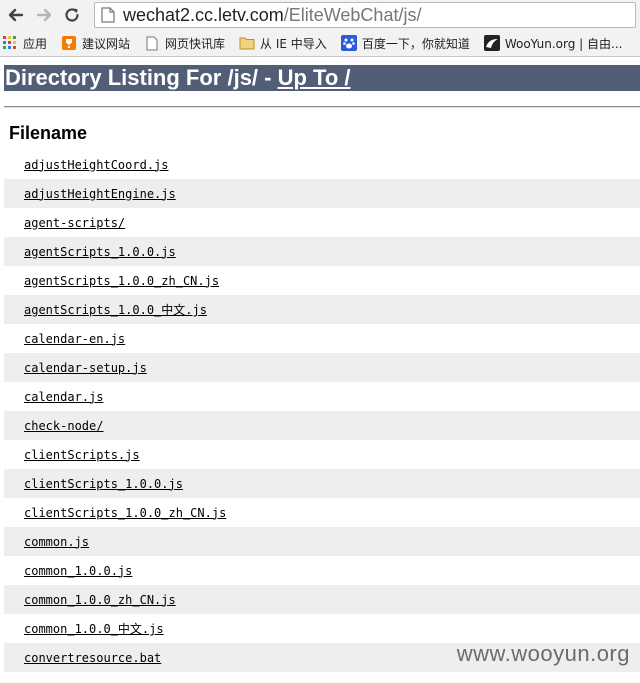  I want to click on forward-arrow-icon, so click(44, 15).